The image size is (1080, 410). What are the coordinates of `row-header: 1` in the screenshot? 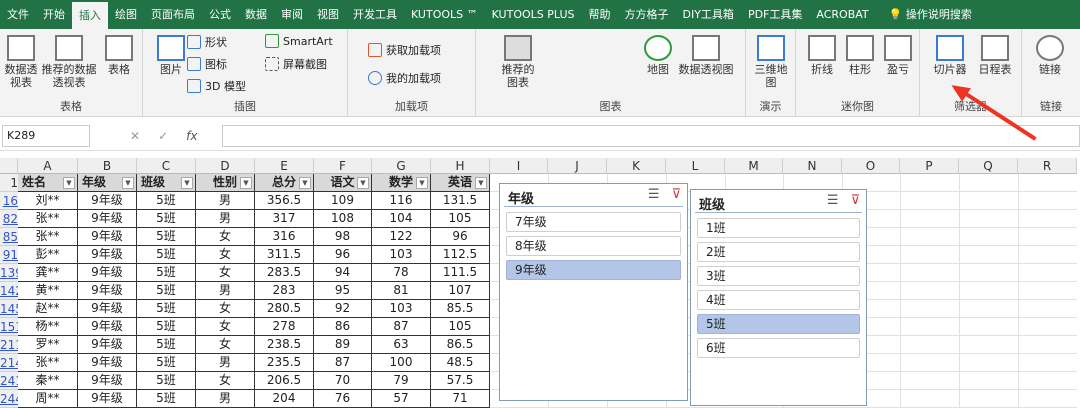 It's located at (9, 183).